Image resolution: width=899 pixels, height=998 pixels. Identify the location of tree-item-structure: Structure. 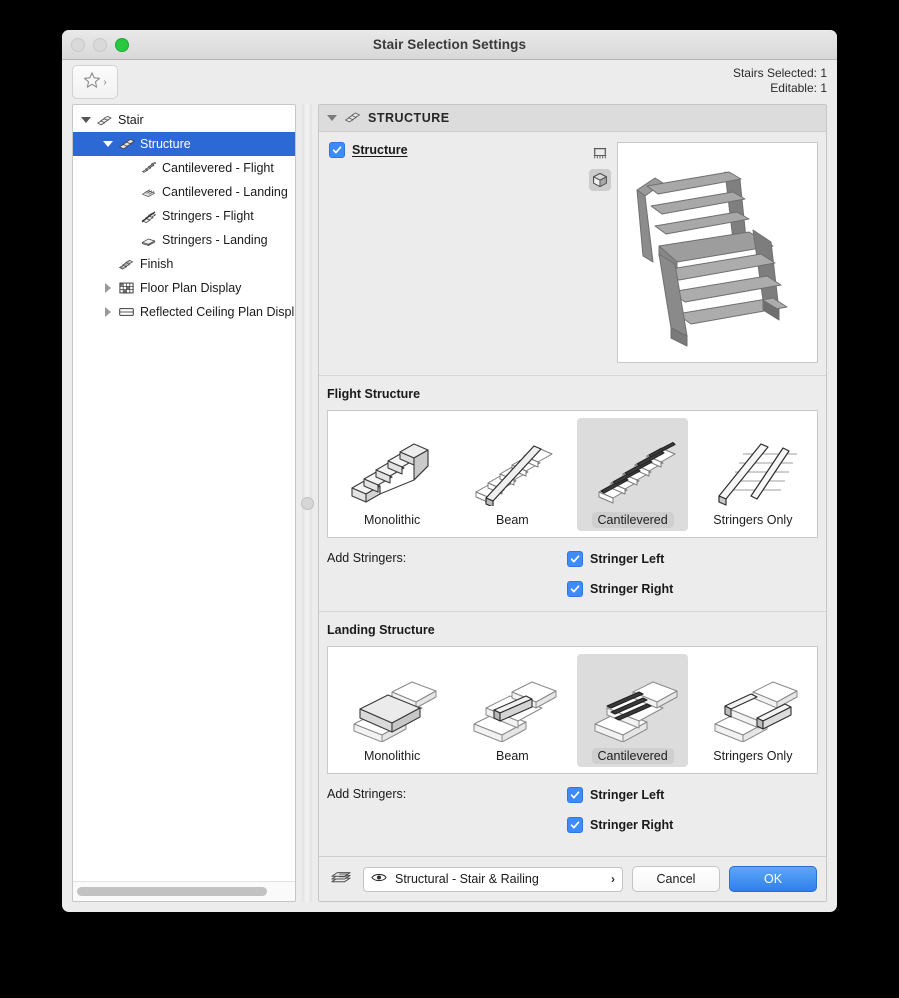
(184, 144).